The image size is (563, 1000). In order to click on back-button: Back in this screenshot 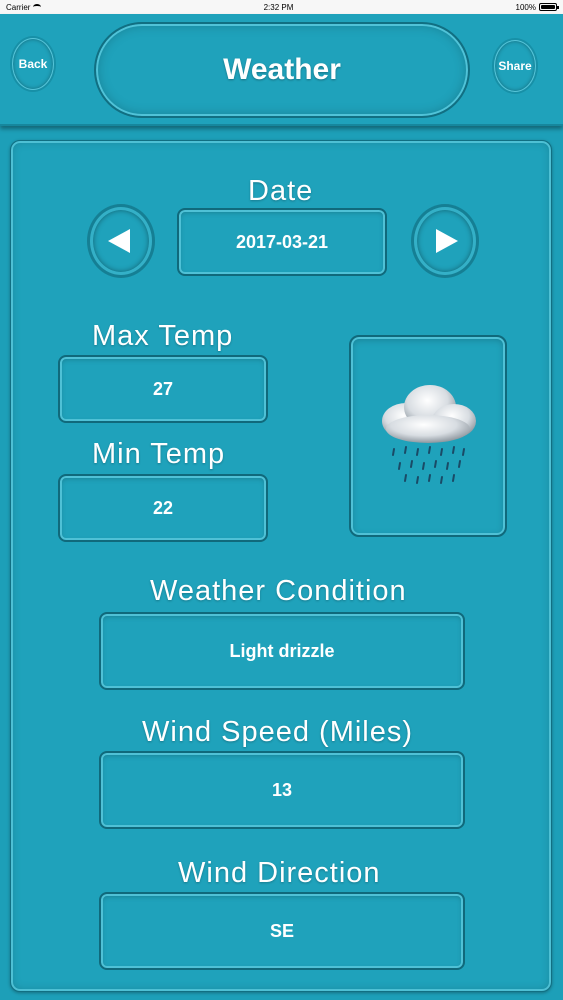, I will do `click(33, 64)`.